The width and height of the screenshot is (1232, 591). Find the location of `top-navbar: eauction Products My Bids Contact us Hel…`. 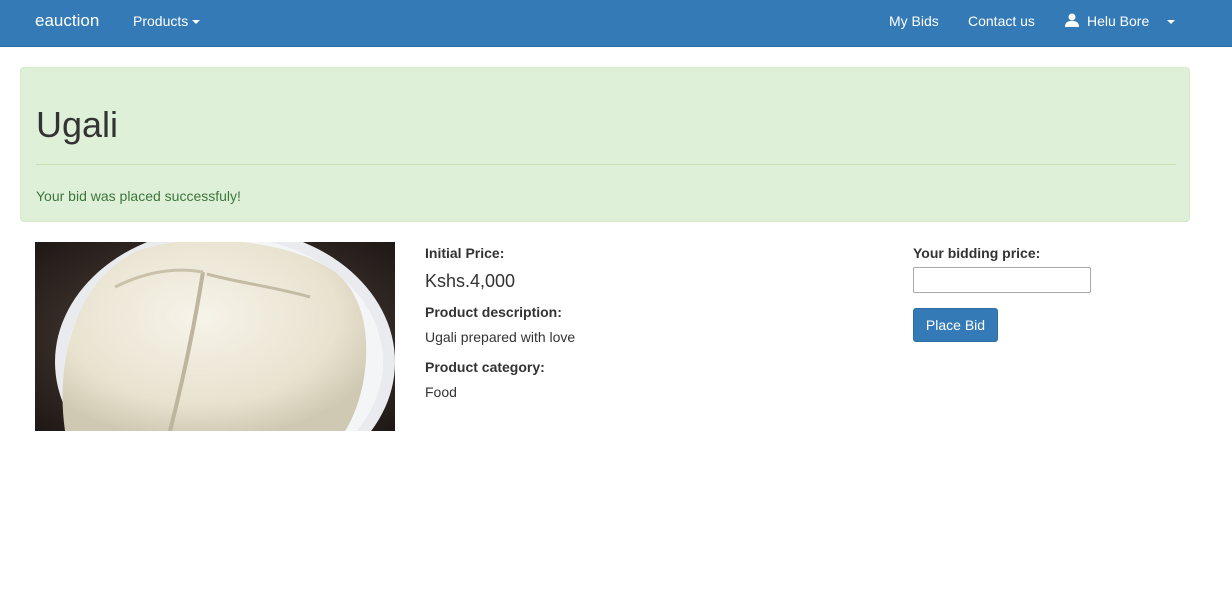

top-navbar: eauction Products My Bids Contact us Hel… is located at coordinates (616, 23).